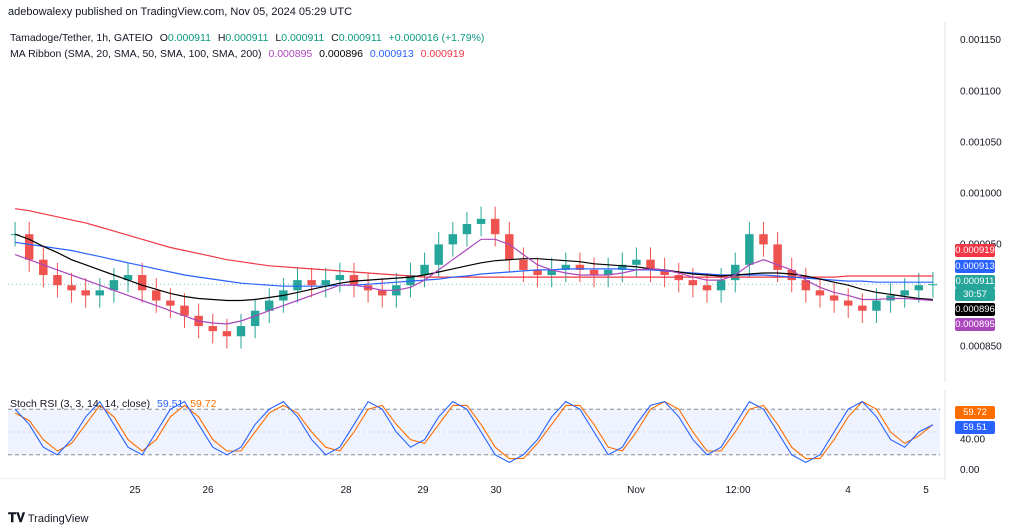 This screenshot has height=532, width=1024. Describe the element at coordinates (981, 142) in the screenshot. I see `price-tick-2: 0.001050` at that location.